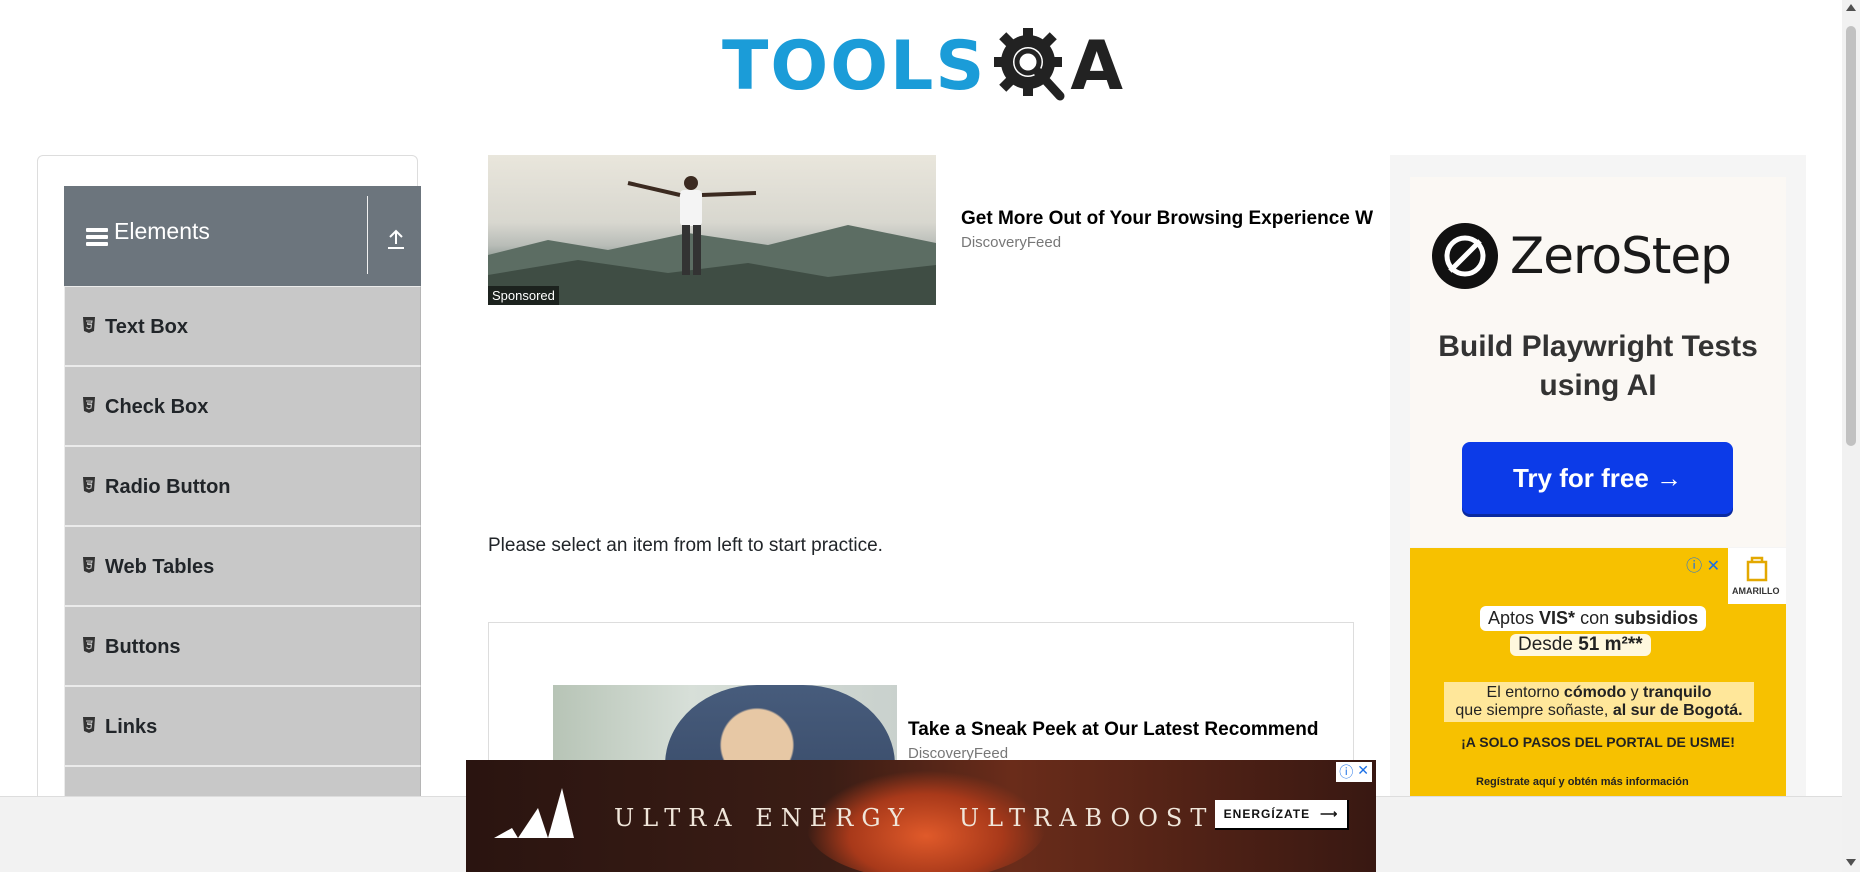  Describe the element at coordinates (242, 726) in the screenshot. I see `menu-item-links: Links` at that location.